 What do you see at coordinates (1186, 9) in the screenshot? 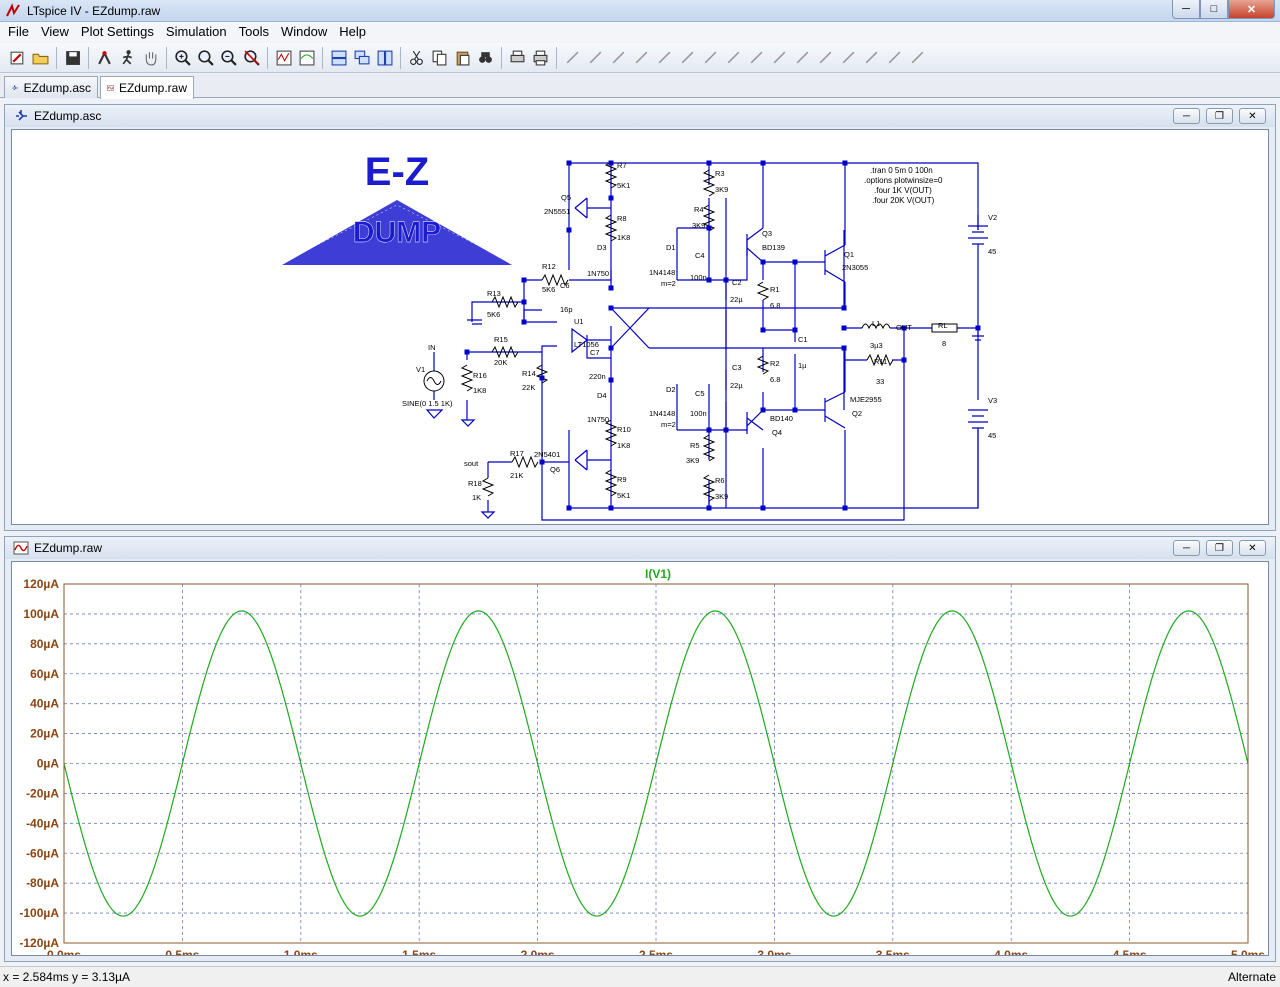
I see `minimize-button: ─` at bounding box center [1186, 9].